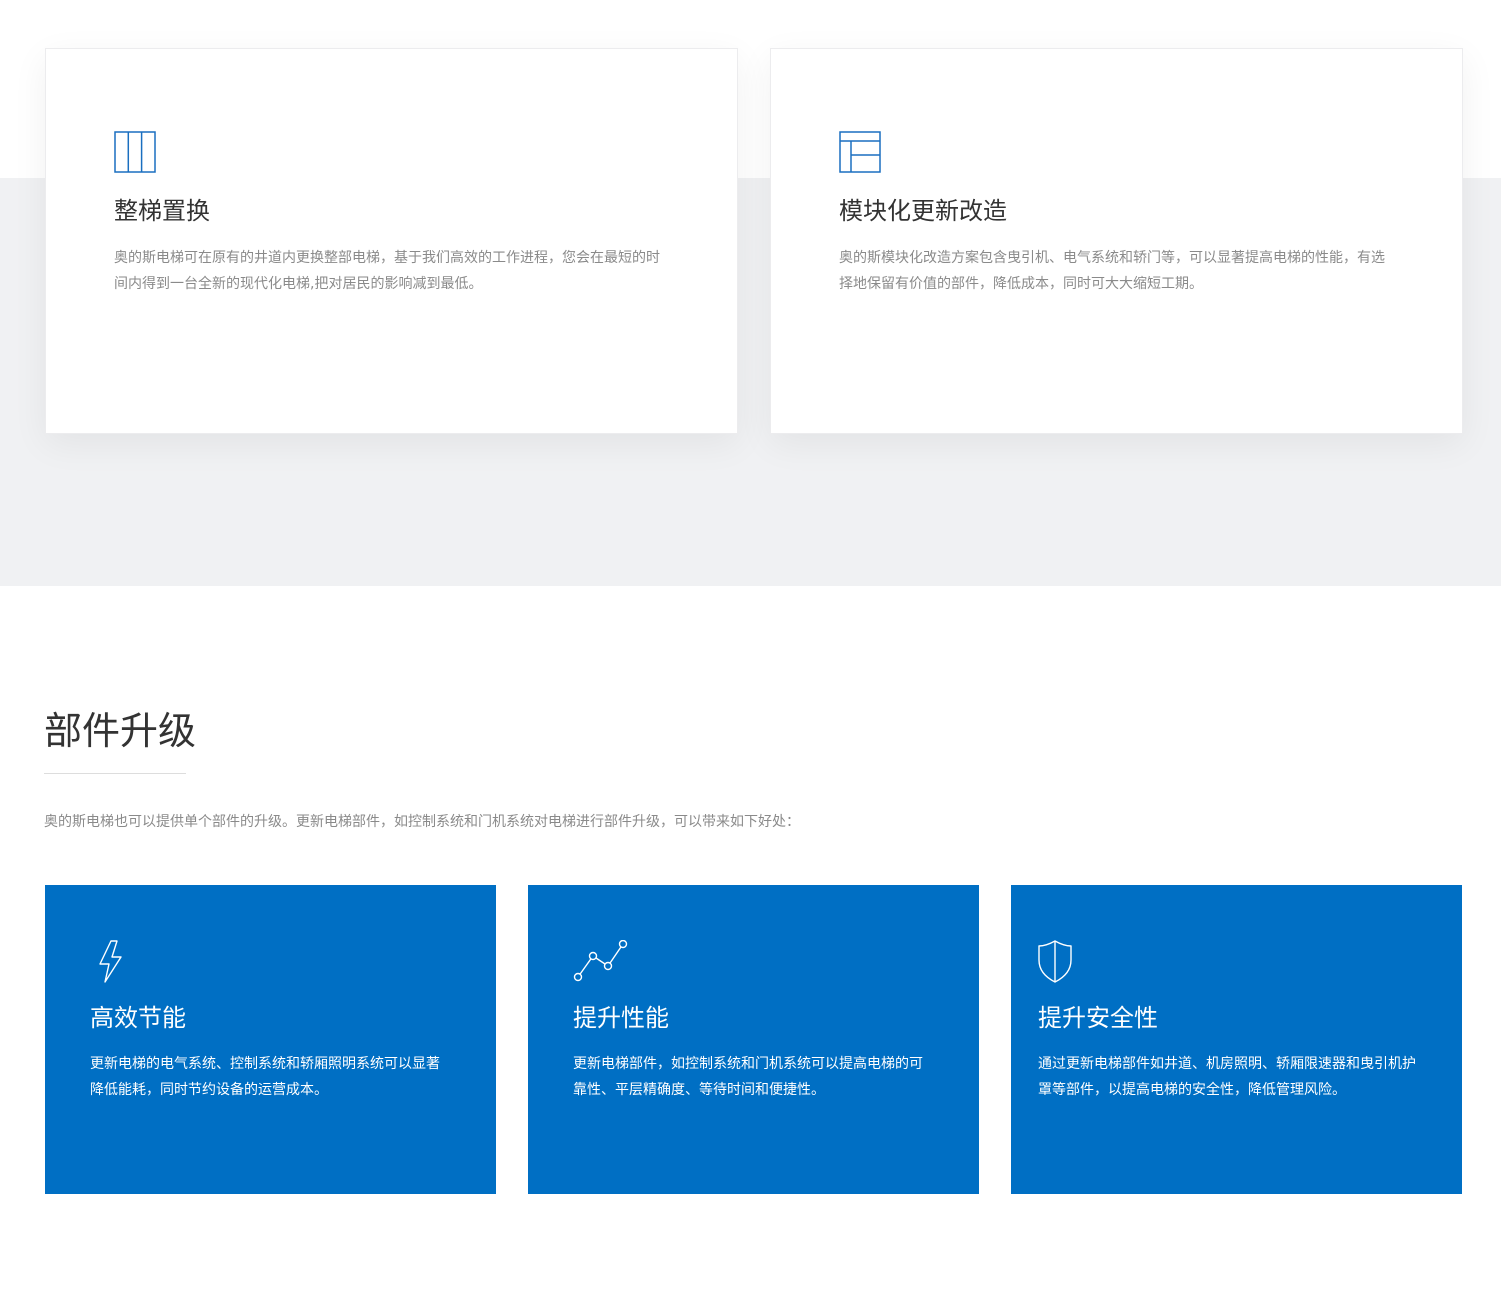  I want to click on lightning-bolt-icon, so click(110, 961).